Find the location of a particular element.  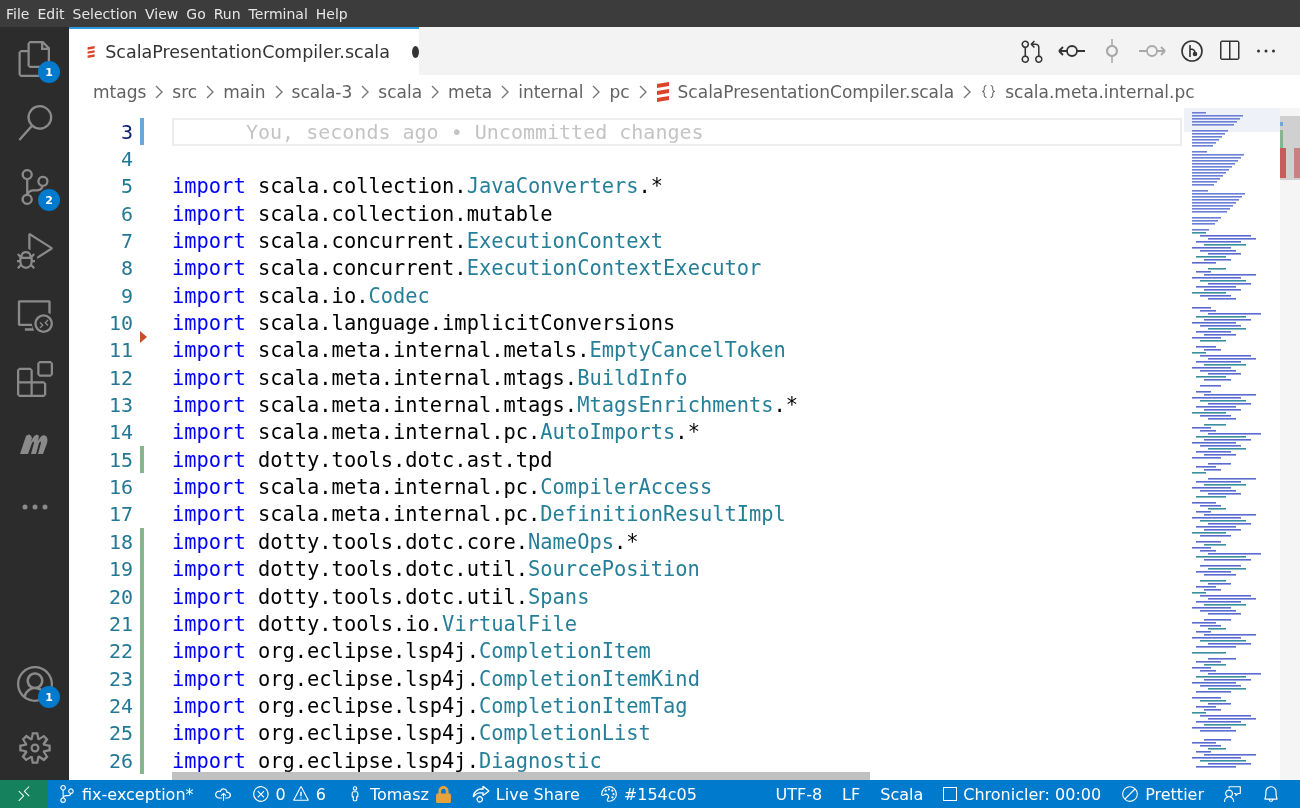

git-lens-icon is located at coordinates (1192, 51).